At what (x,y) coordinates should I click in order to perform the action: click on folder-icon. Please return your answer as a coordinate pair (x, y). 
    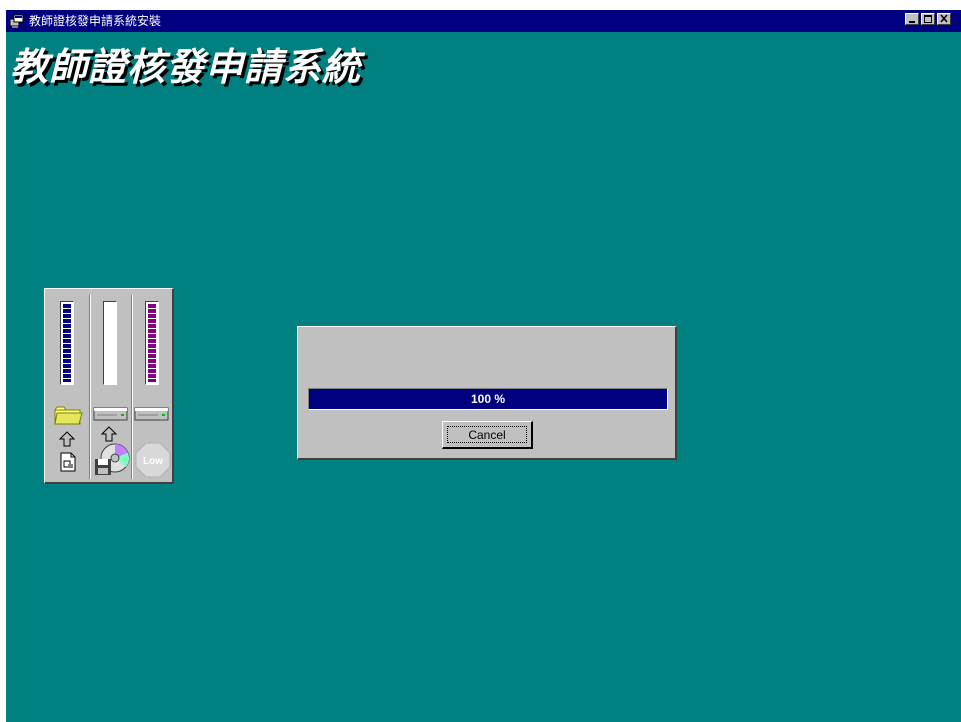
    Looking at the image, I should click on (68, 415).